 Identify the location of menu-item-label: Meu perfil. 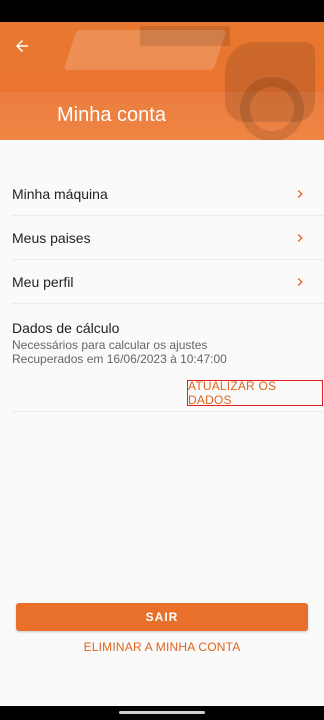
(43, 281).